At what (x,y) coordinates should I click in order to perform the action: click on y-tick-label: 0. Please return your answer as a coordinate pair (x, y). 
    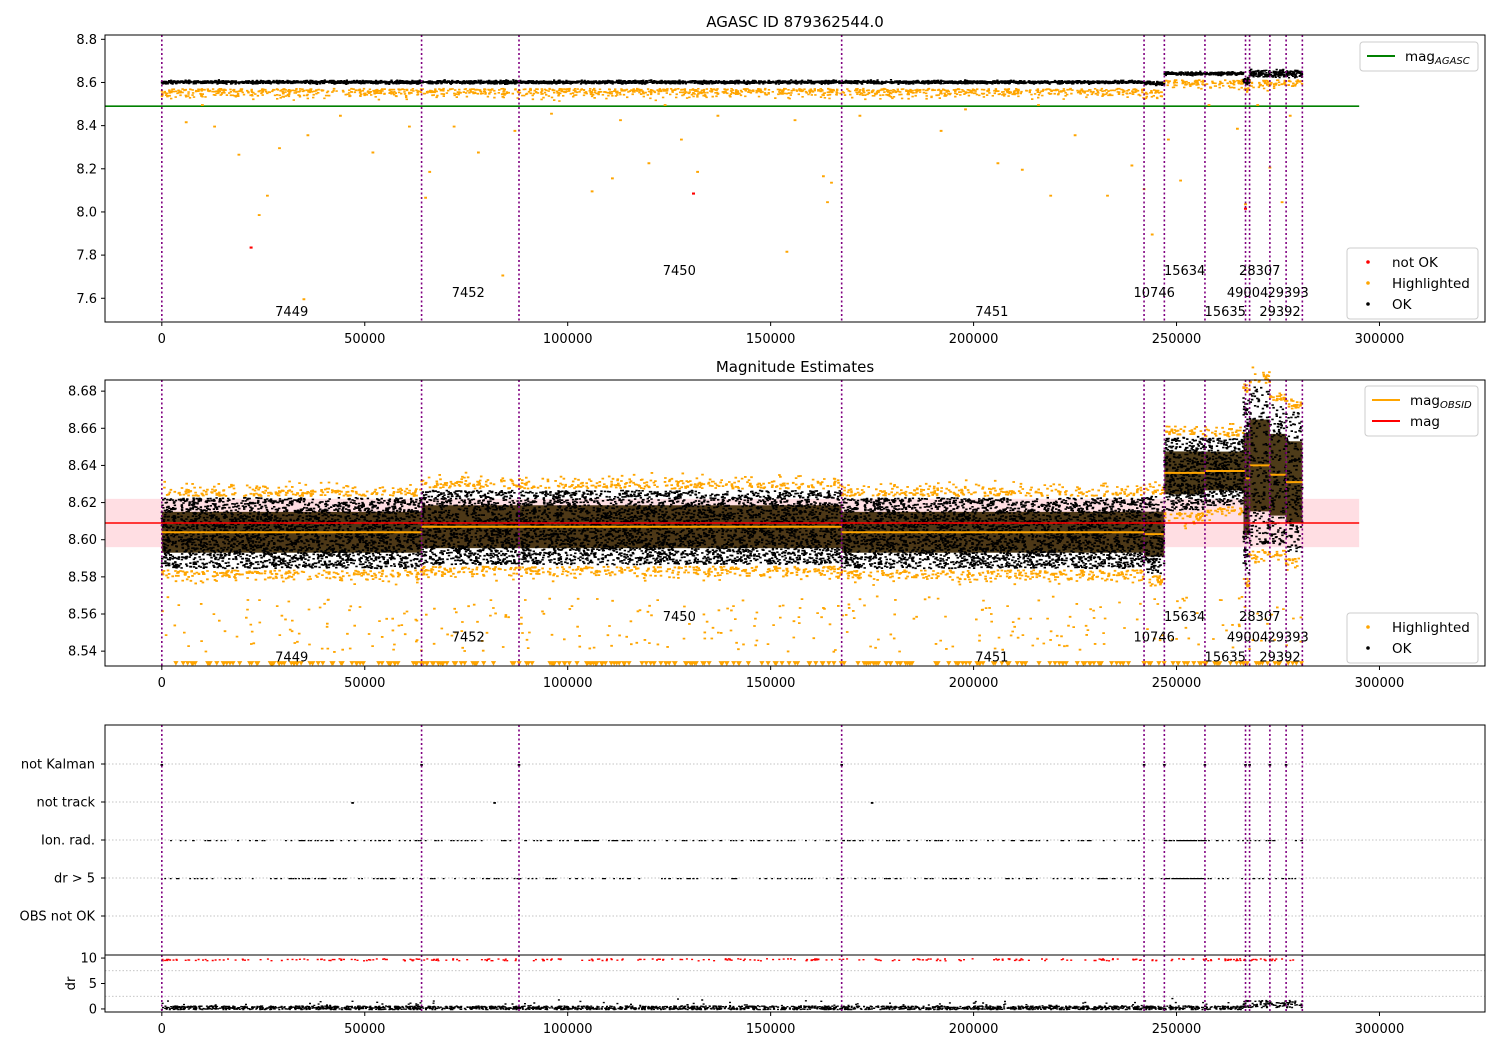
    Looking at the image, I should click on (93, 1009).